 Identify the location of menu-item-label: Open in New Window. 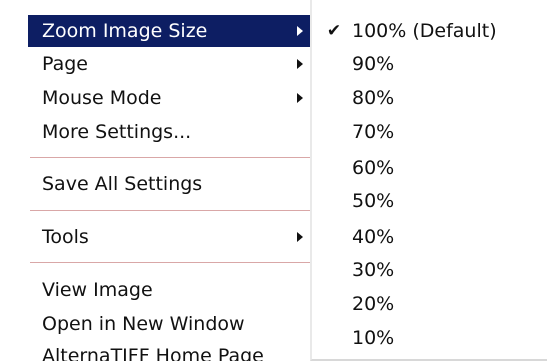
(143, 324).